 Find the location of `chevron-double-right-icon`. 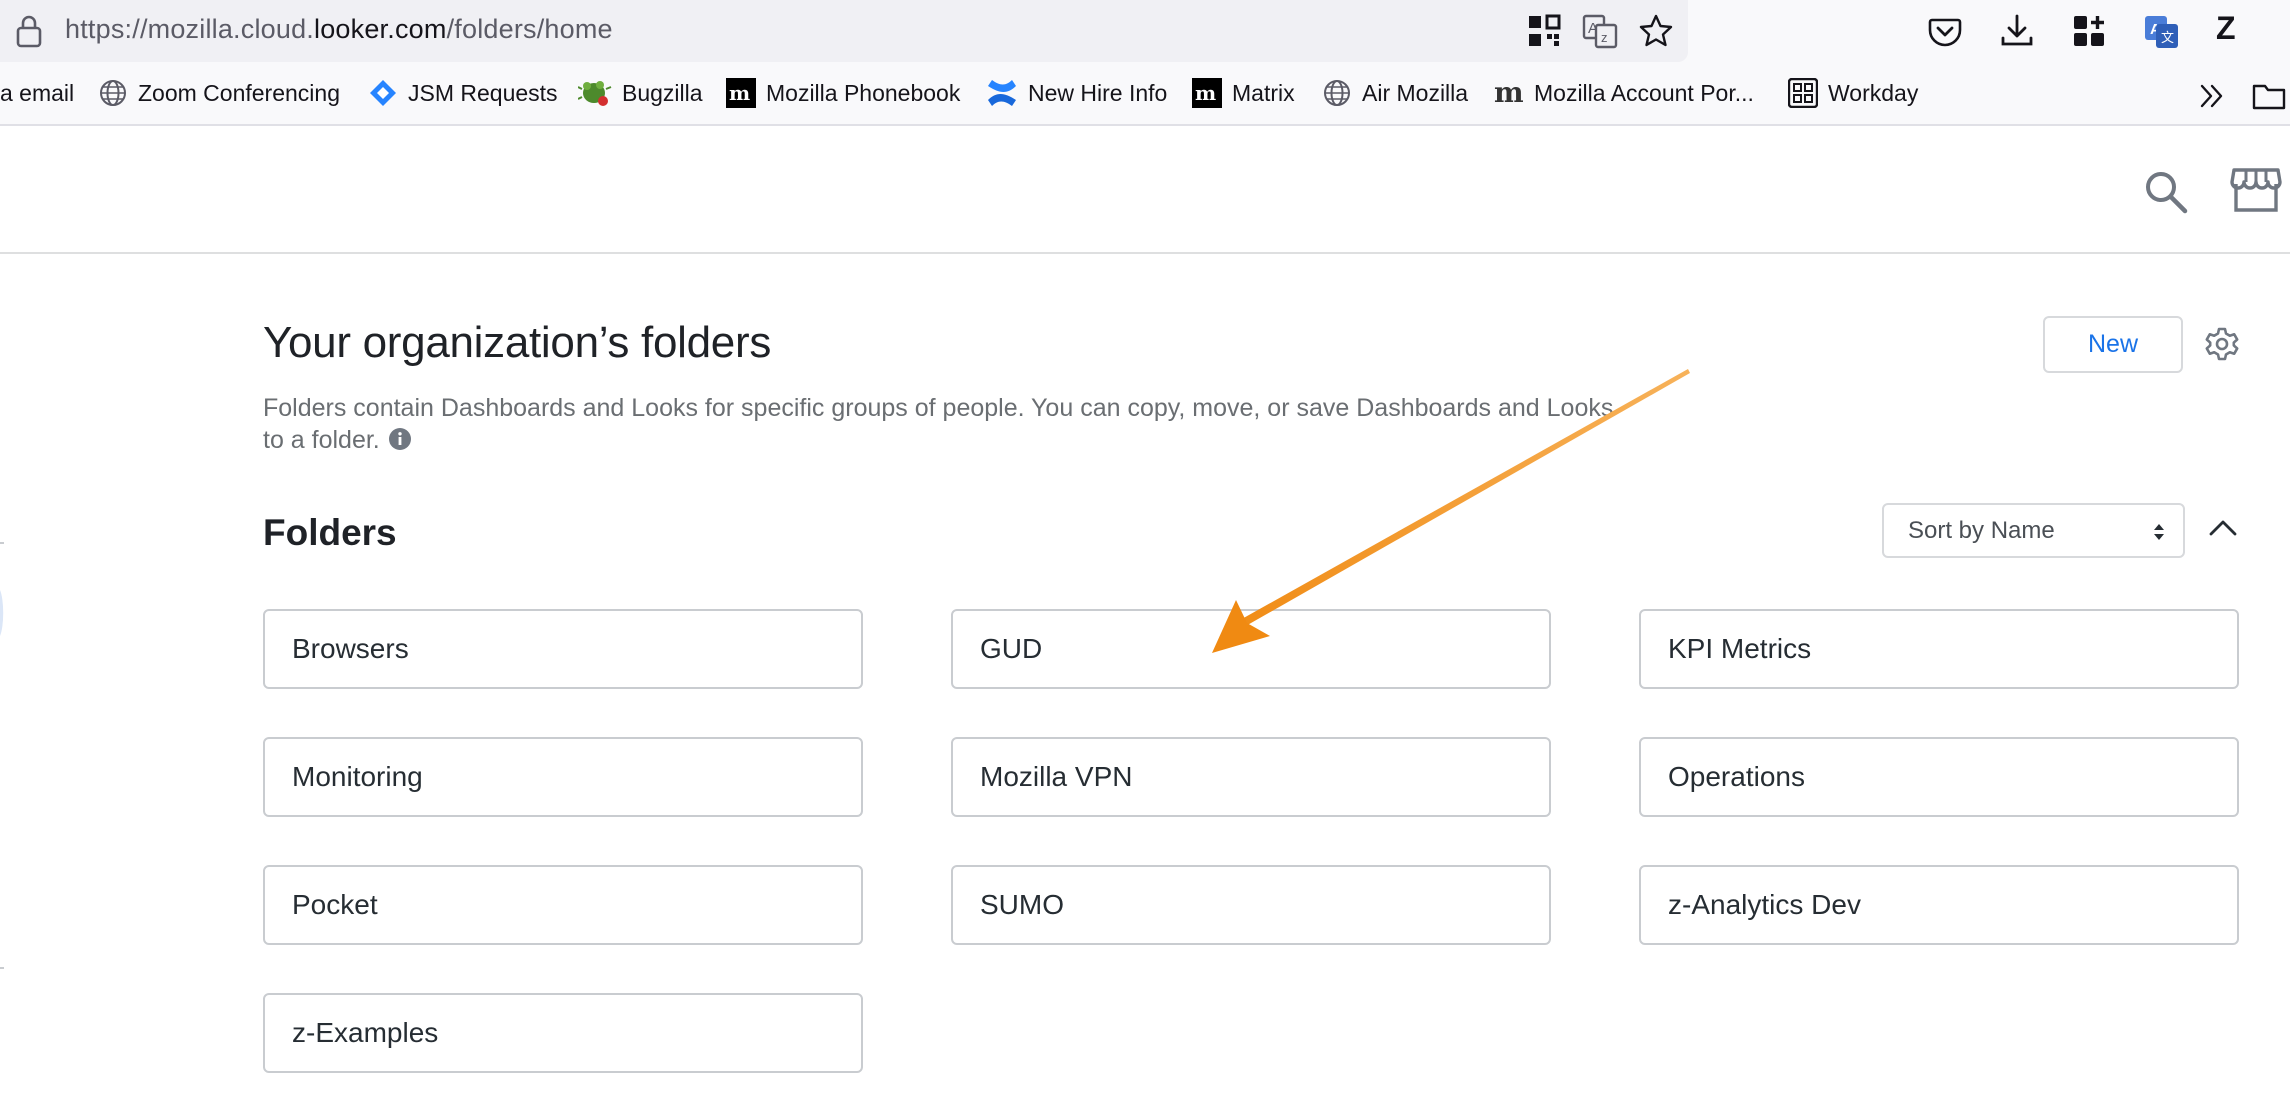

chevron-double-right-icon is located at coordinates (2212, 96).